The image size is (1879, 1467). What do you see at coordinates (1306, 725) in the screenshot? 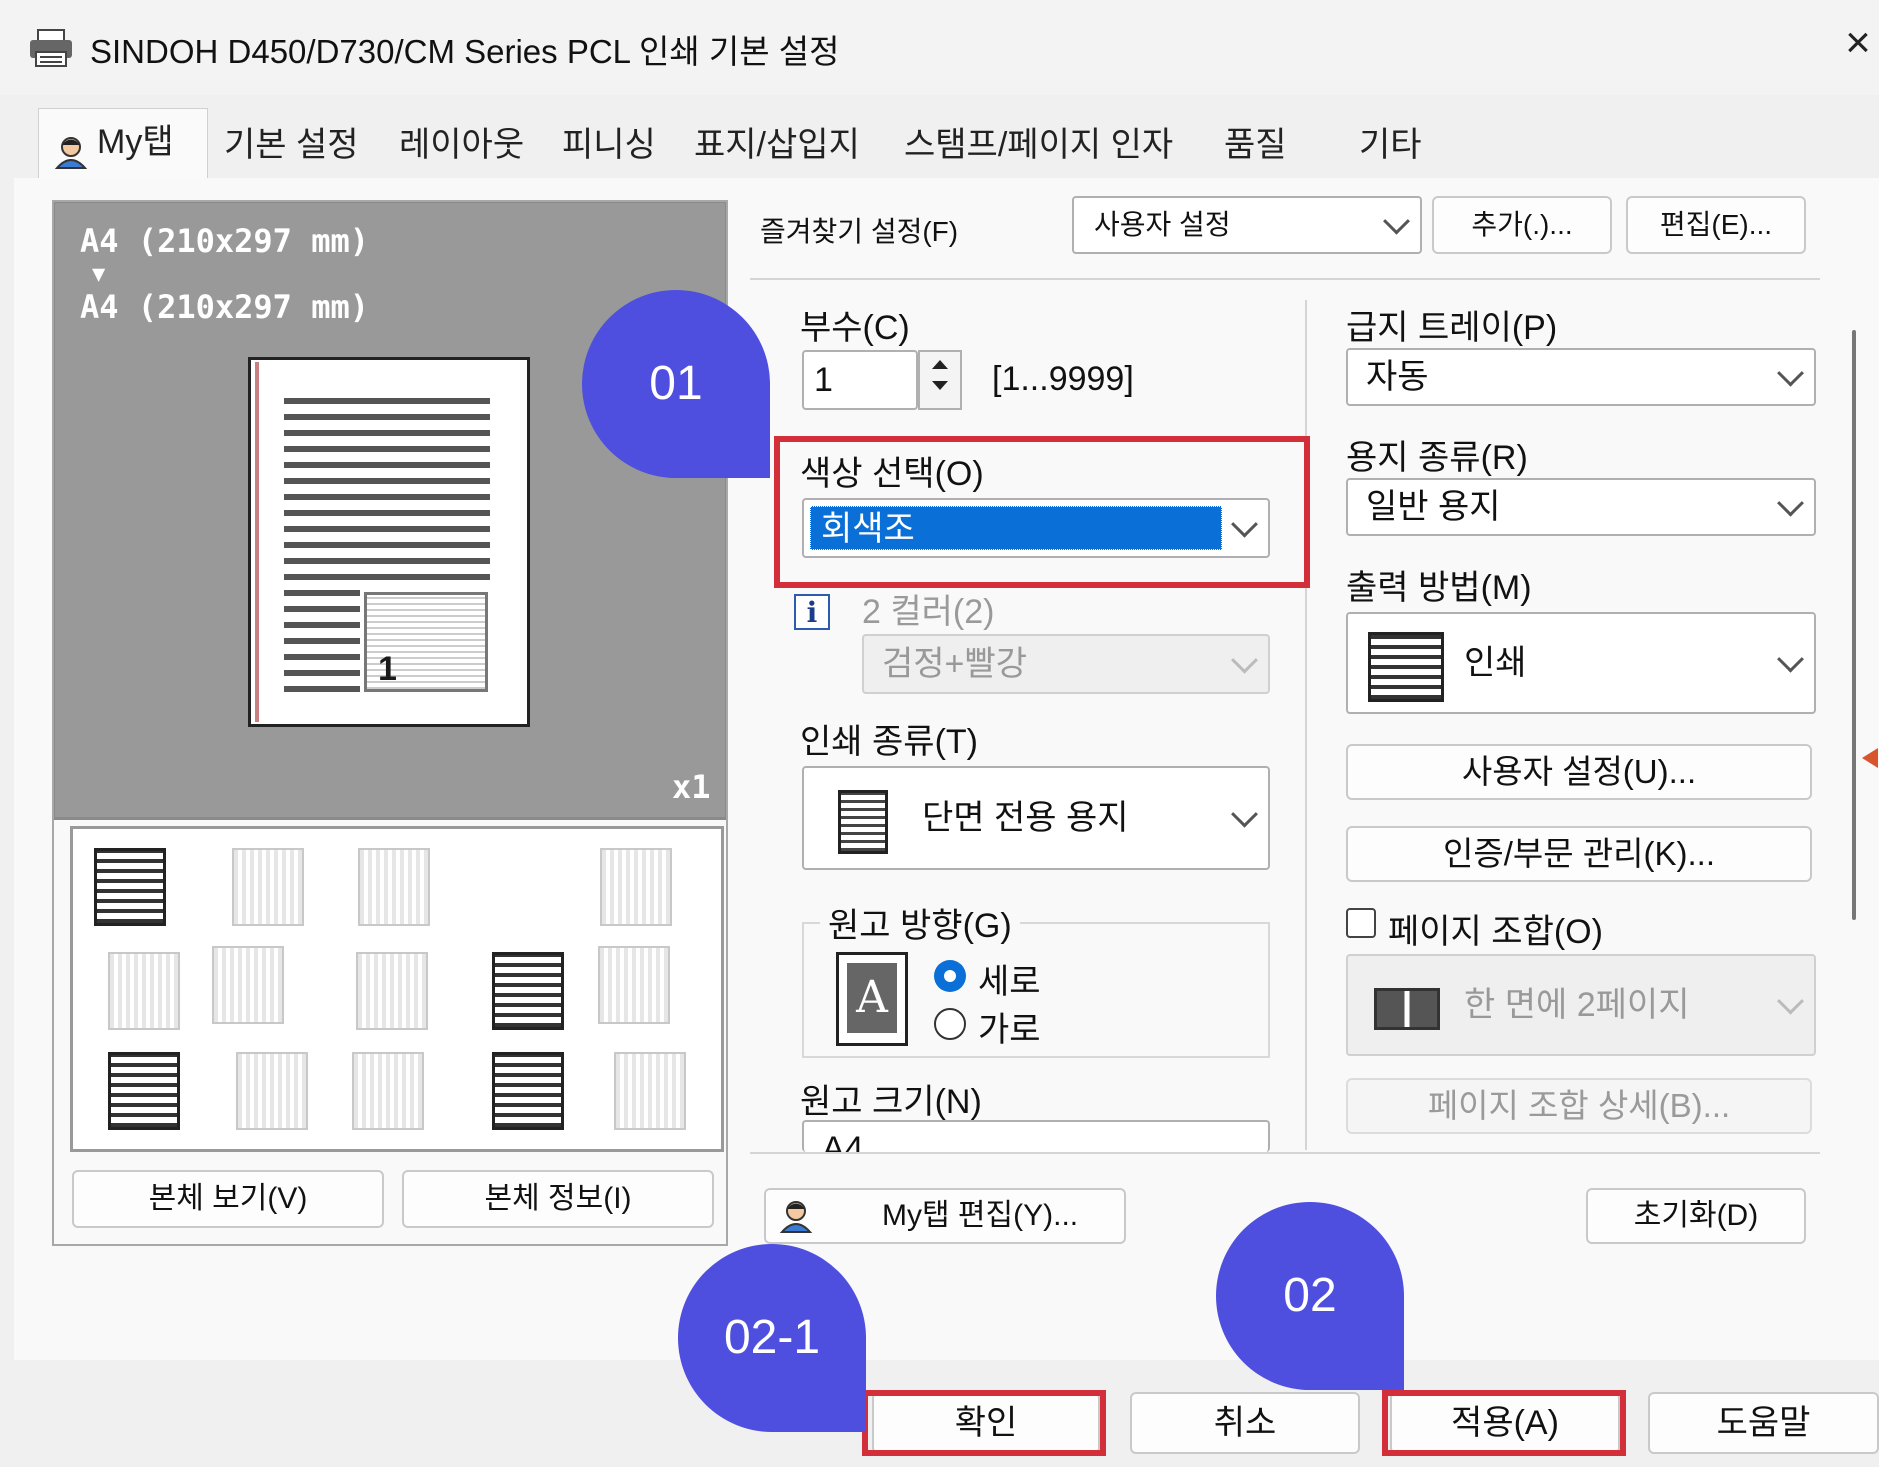
I see `column-separator` at bounding box center [1306, 725].